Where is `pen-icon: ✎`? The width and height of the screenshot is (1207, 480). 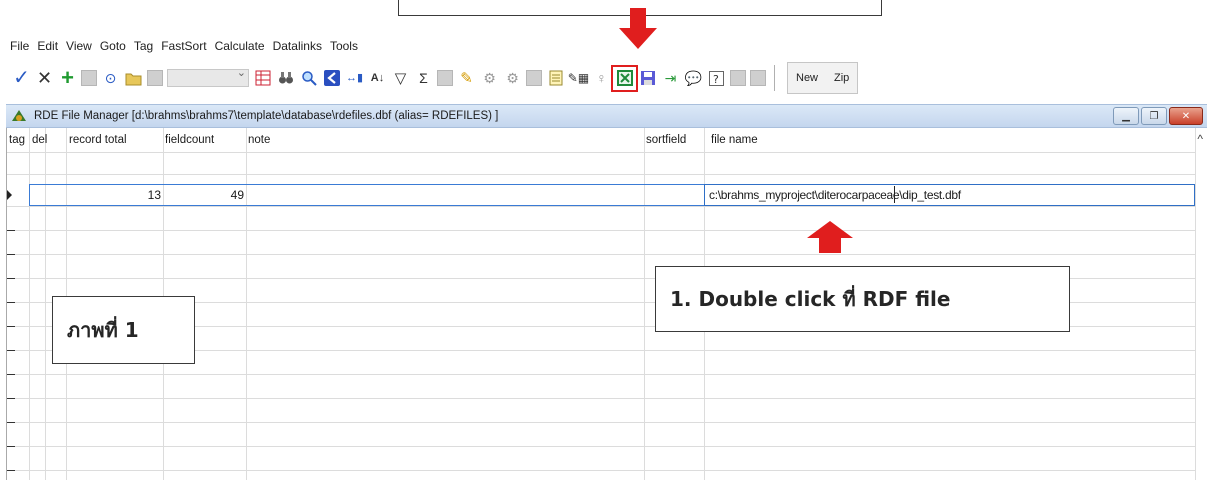
pen-icon: ✎ is located at coordinates (466, 78).